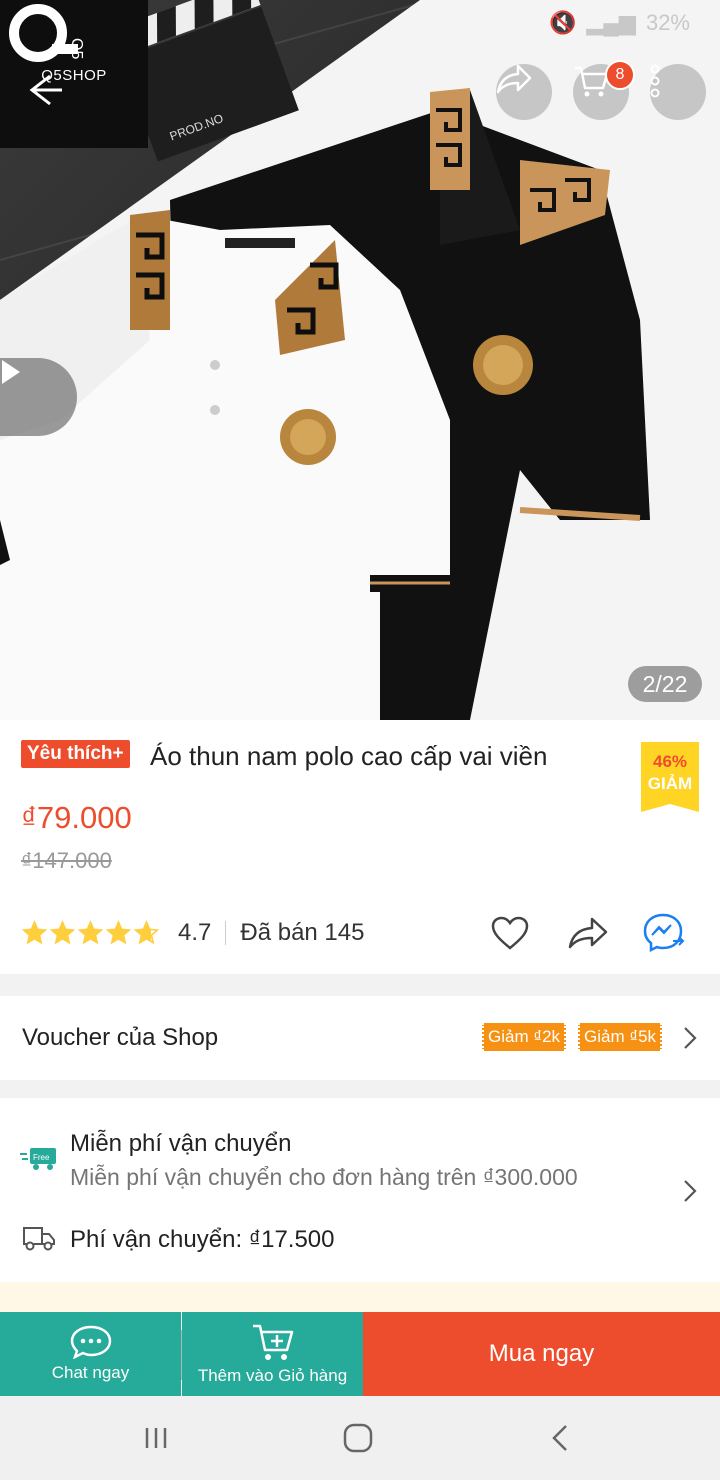  I want to click on chevron-left-icon, so click(559, 1438).